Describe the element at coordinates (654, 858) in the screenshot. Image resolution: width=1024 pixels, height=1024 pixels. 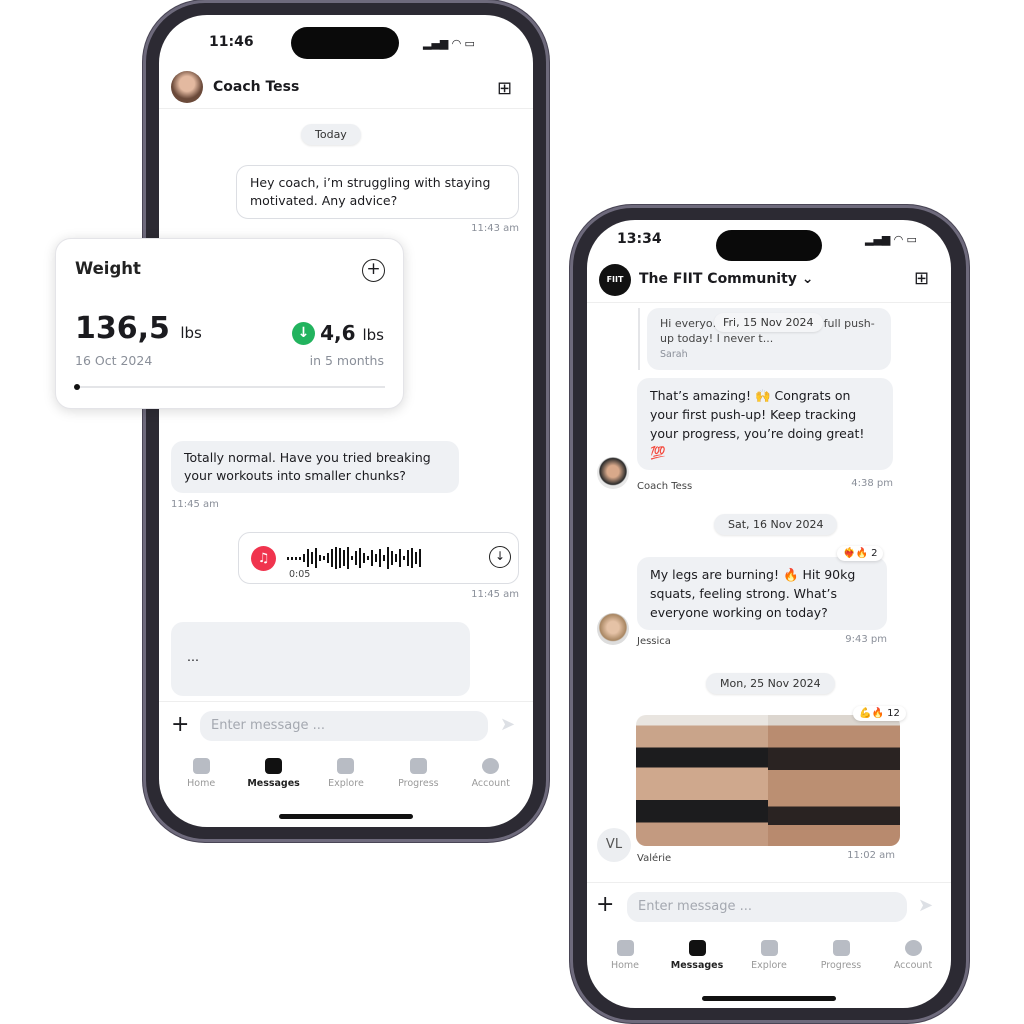
I see `author-name: Valérie` at that location.